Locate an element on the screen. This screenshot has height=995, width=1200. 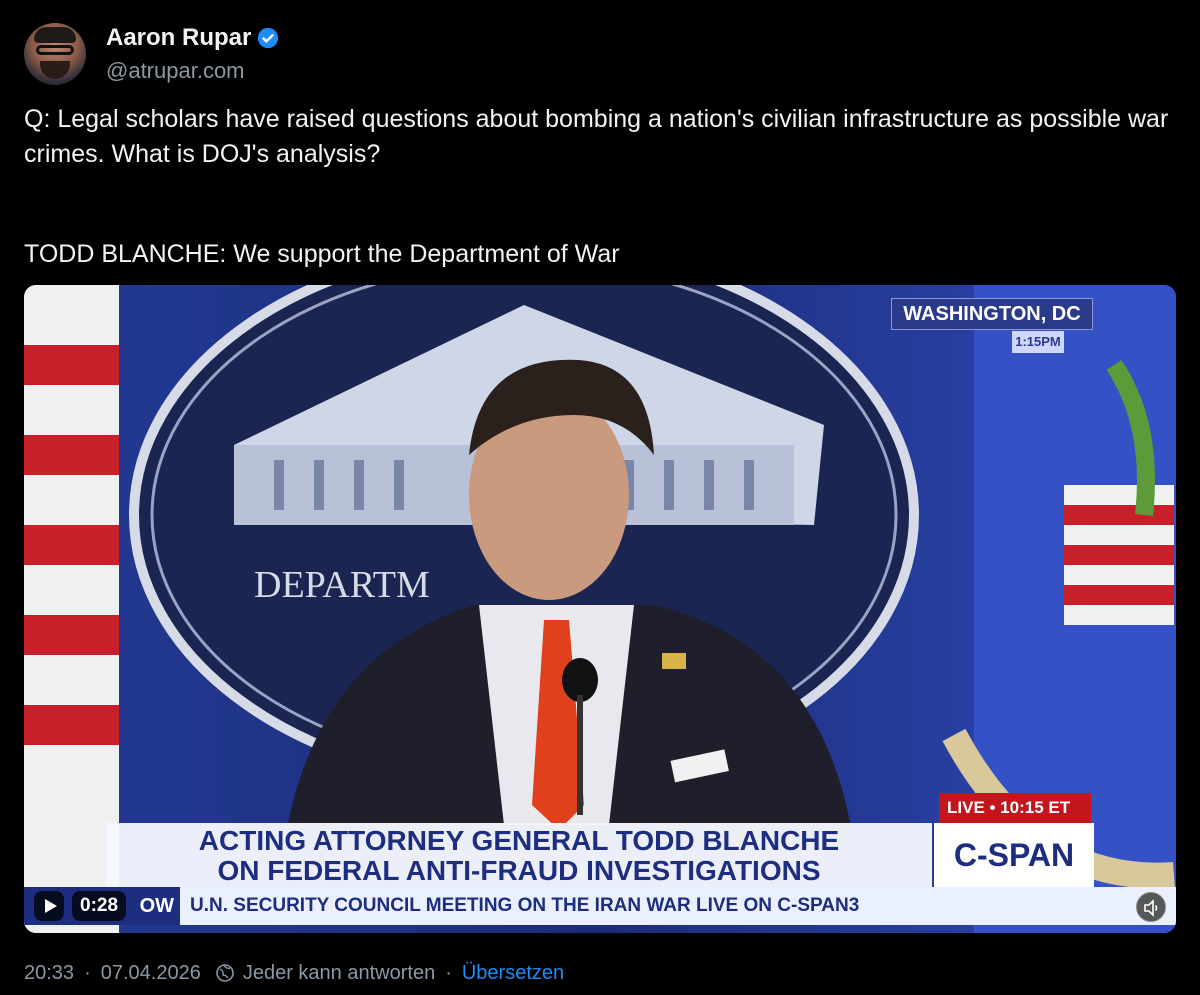
translate-link: Übersetzen is located at coordinates (513, 973).